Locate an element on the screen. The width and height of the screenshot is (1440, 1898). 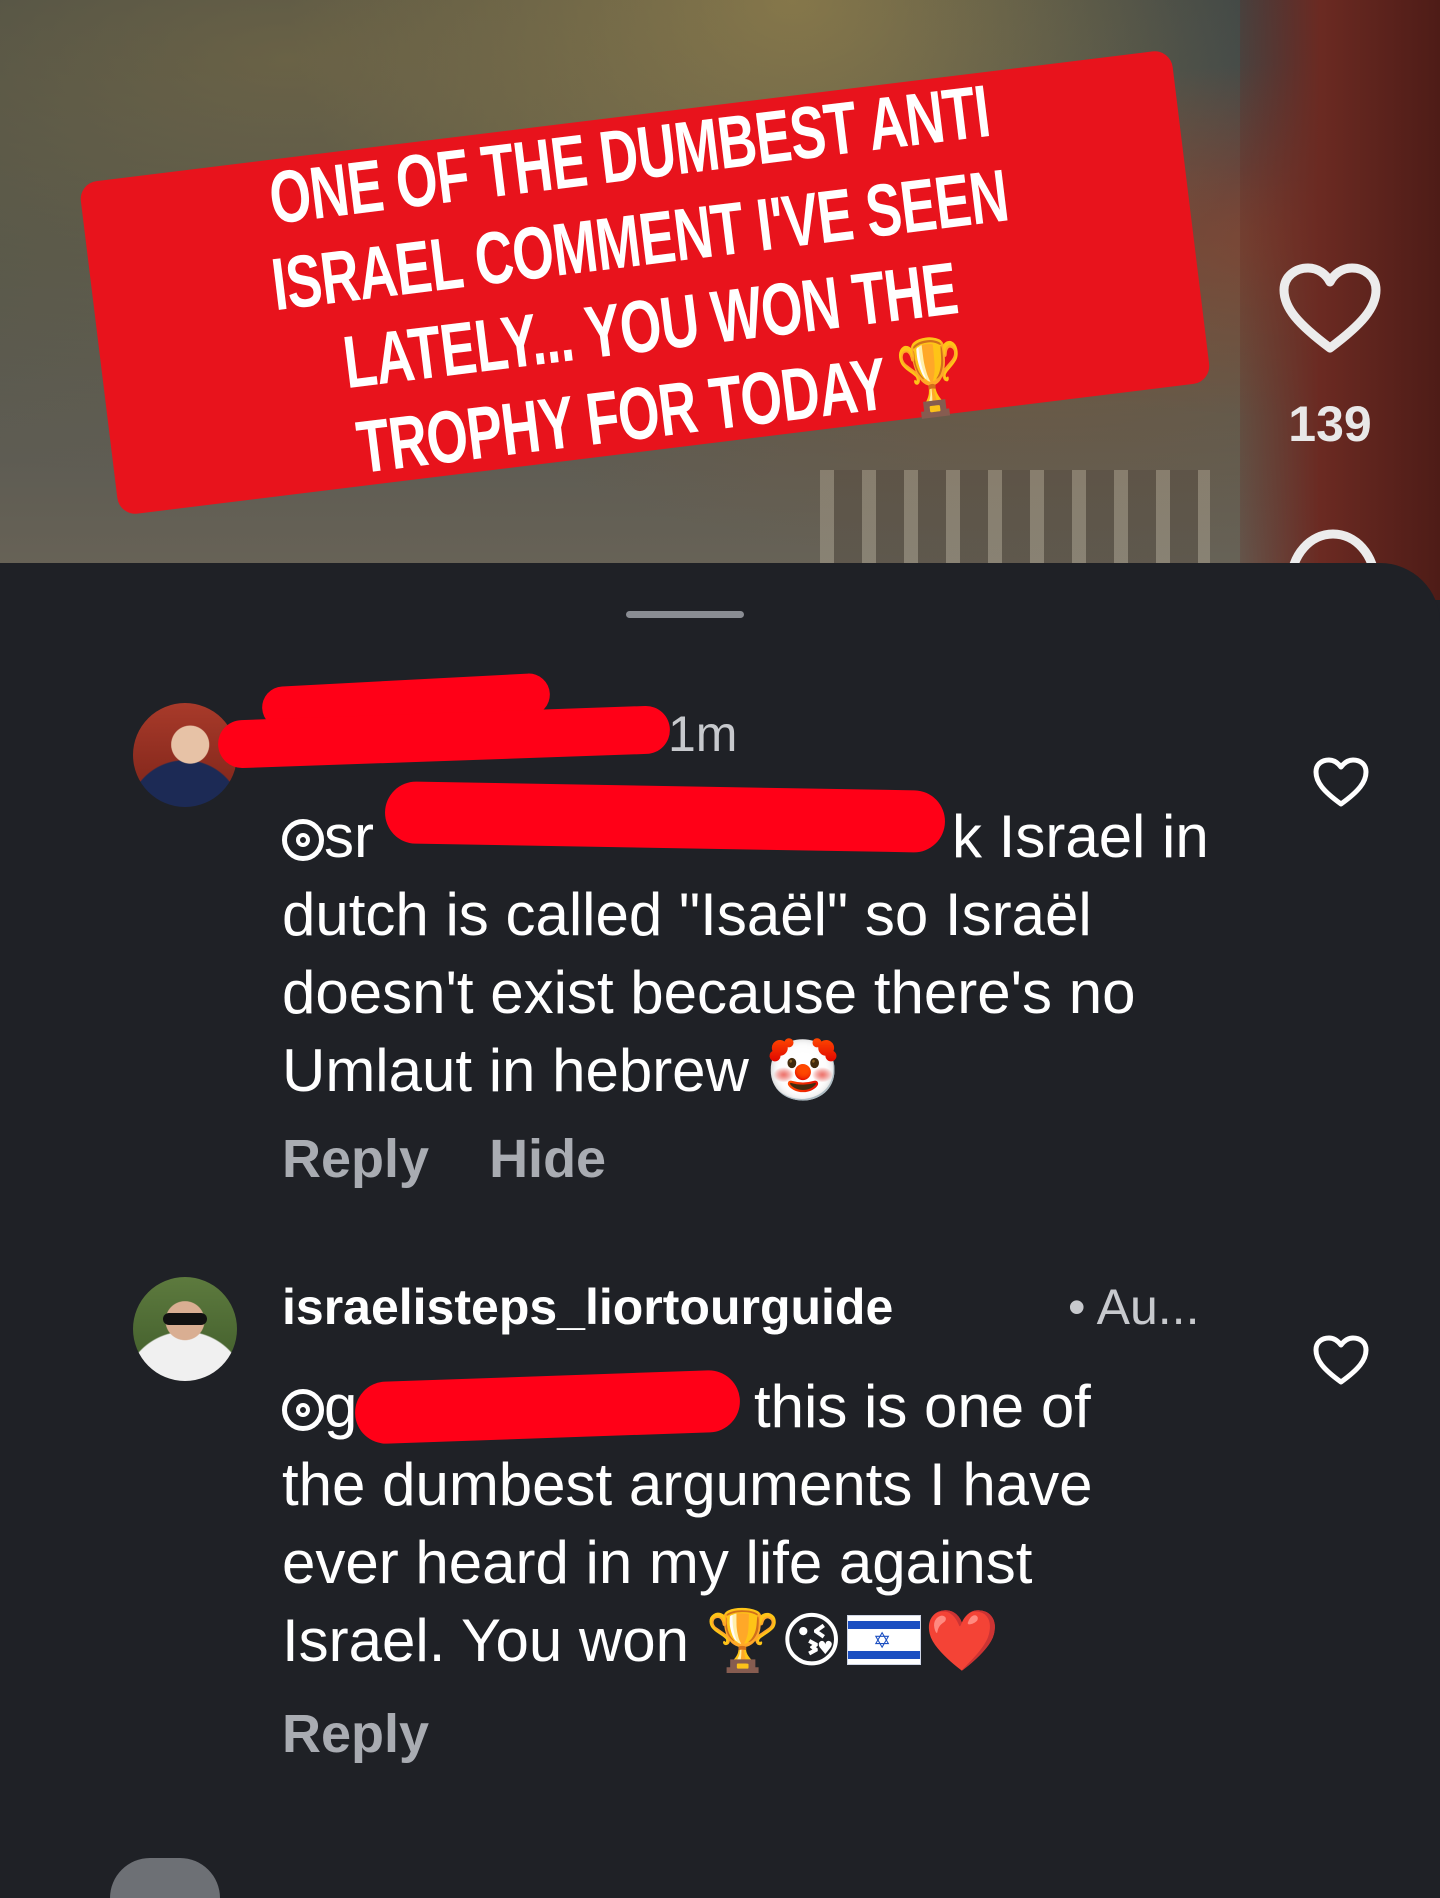
comment-actions: Reply is located at coordinates (385, 1734).